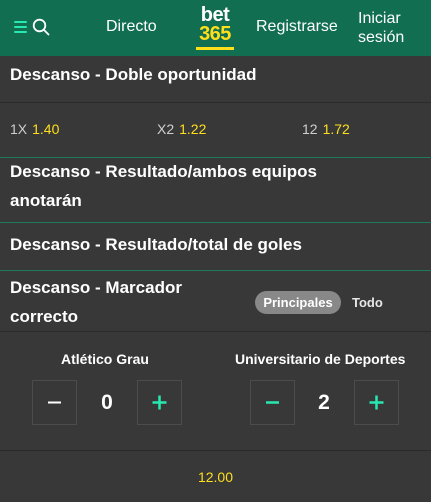  Describe the element at coordinates (215, 477) in the screenshot. I see `correct-score-odds: 12.00` at that location.